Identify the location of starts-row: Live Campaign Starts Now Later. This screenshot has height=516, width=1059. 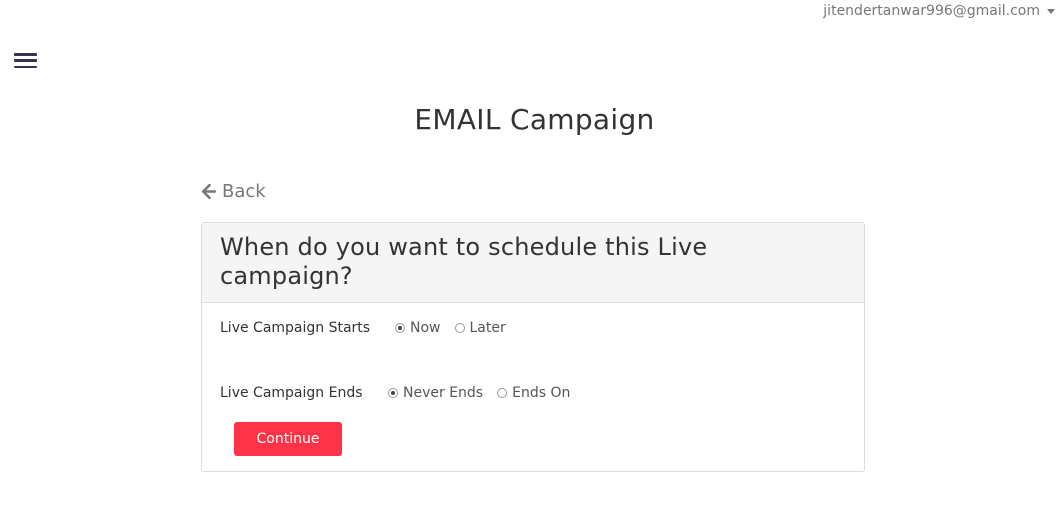
(370, 328).